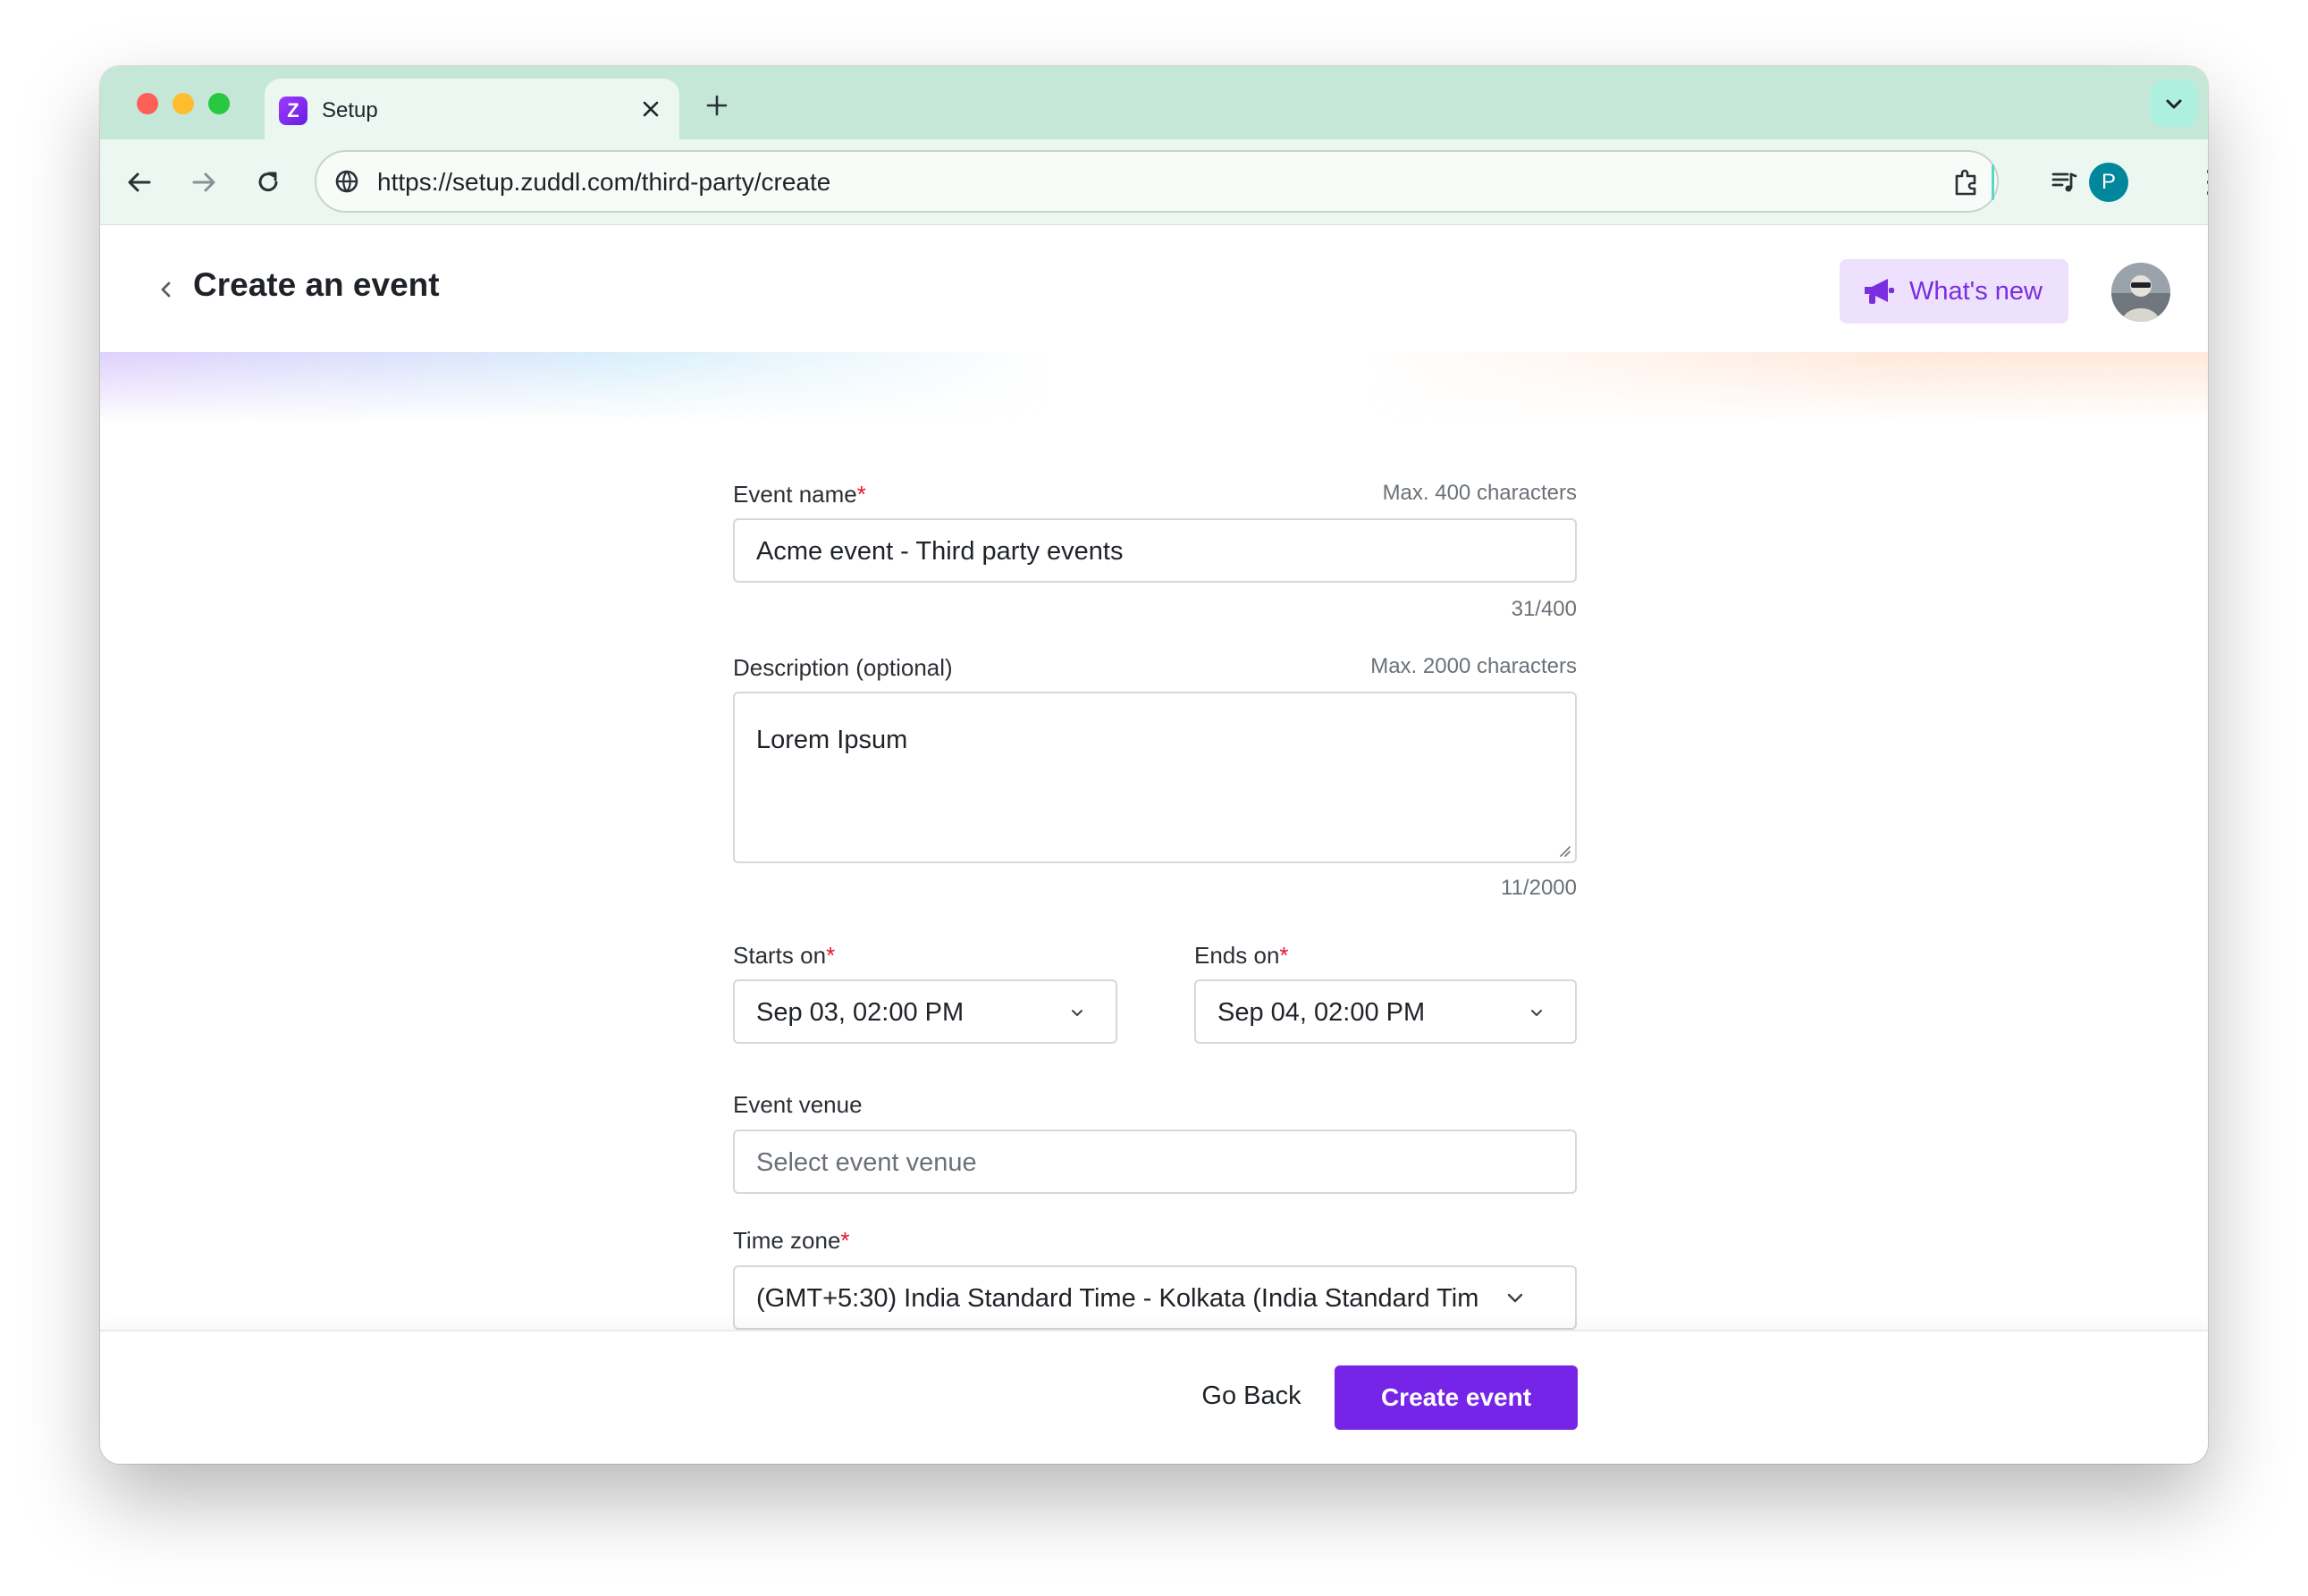  What do you see at coordinates (784, 955) in the screenshot?
I see `starts-on-label: Starts on*` at bounding box center [784, 955].